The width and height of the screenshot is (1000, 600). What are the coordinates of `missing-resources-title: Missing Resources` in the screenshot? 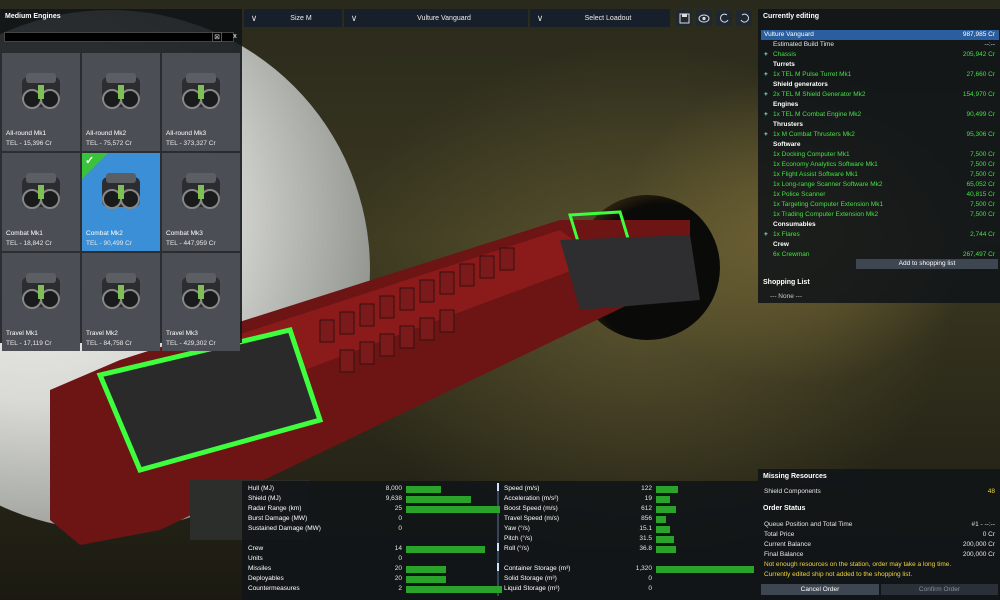 It's located at (795, 476).